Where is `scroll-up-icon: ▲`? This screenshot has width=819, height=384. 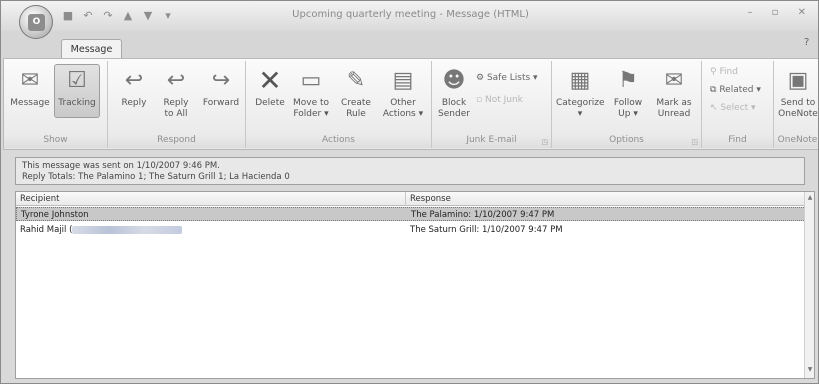
scroll-up-icon: ▲ is located at coordinates (810, 199).